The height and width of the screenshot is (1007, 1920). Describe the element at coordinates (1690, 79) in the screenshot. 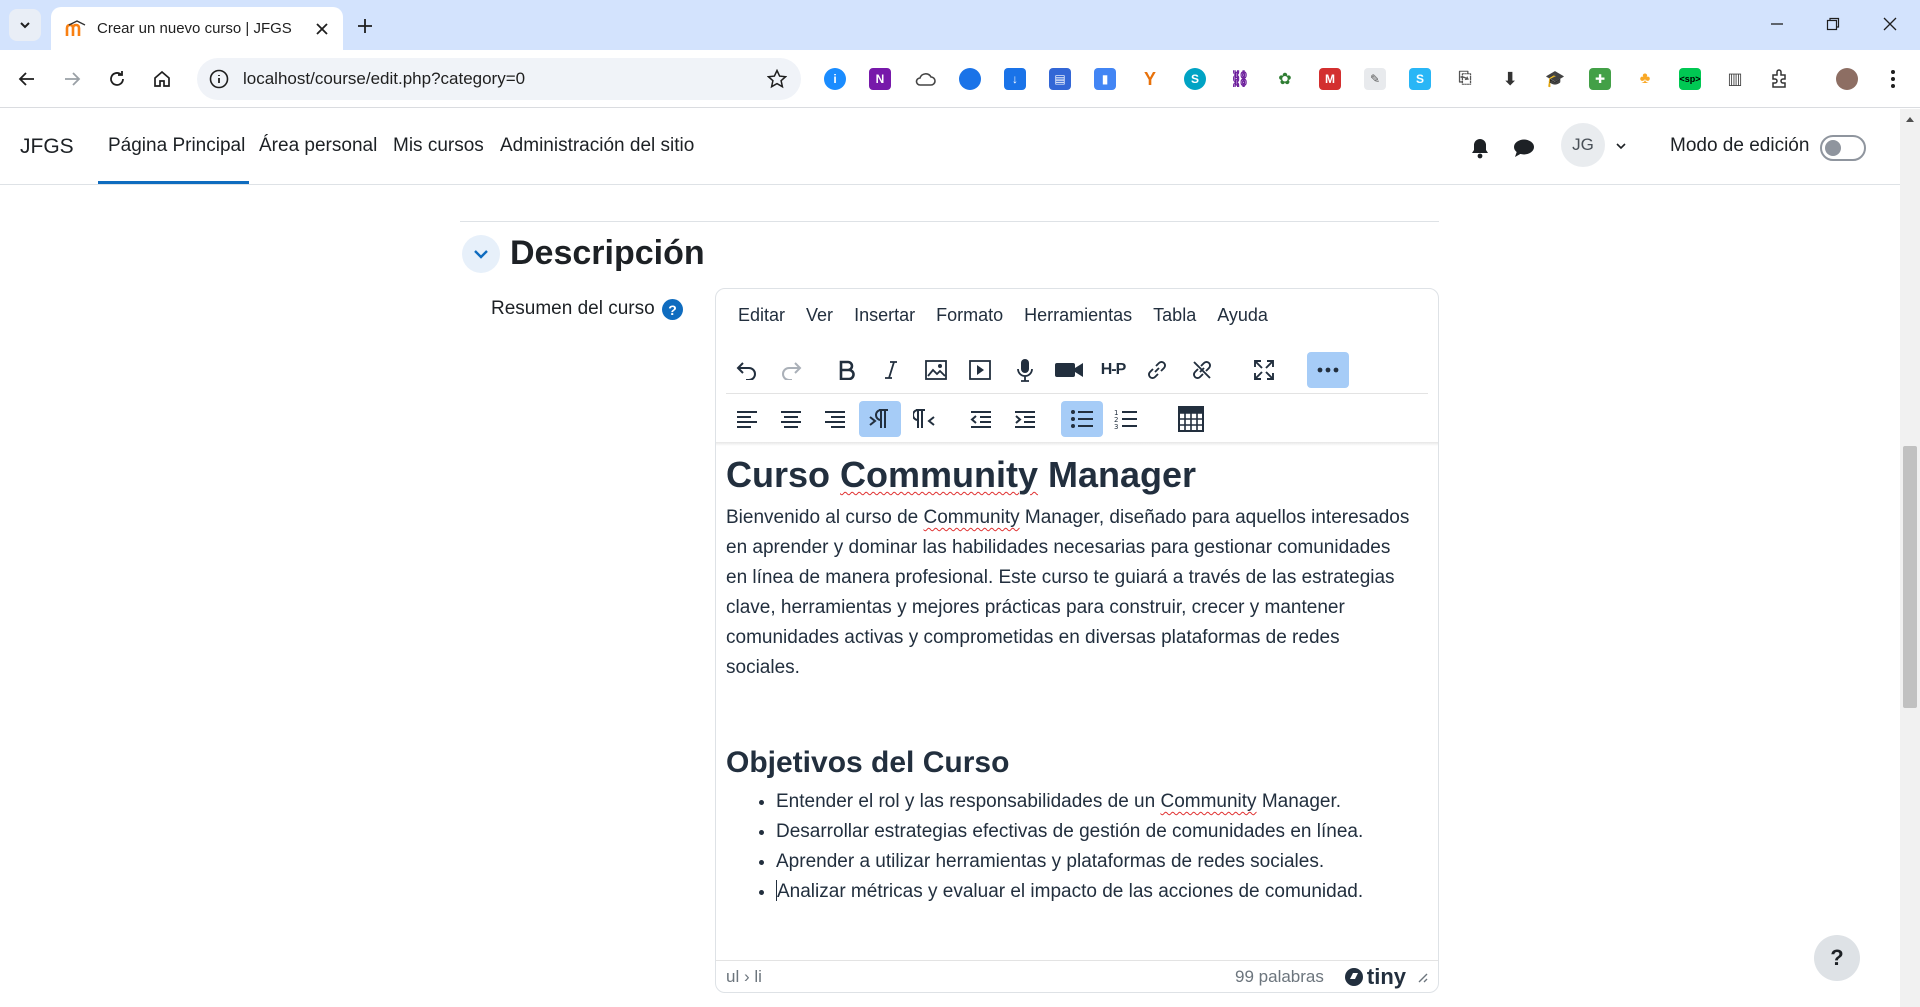

I see `sp-ext-icon: <sp>` at that location.